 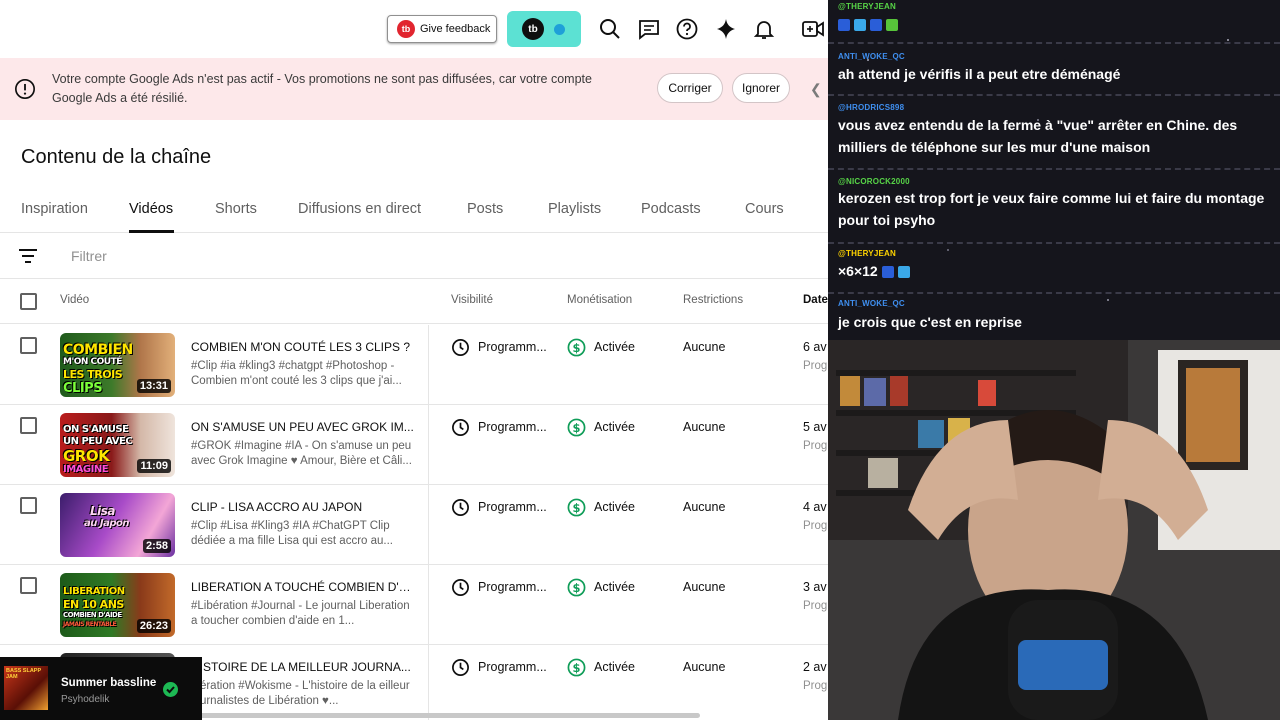 What do you see at coordinates (94, 591) in the screenshot?
I see `thumb-text: LIBERATION` at bounding box center [94, 591].